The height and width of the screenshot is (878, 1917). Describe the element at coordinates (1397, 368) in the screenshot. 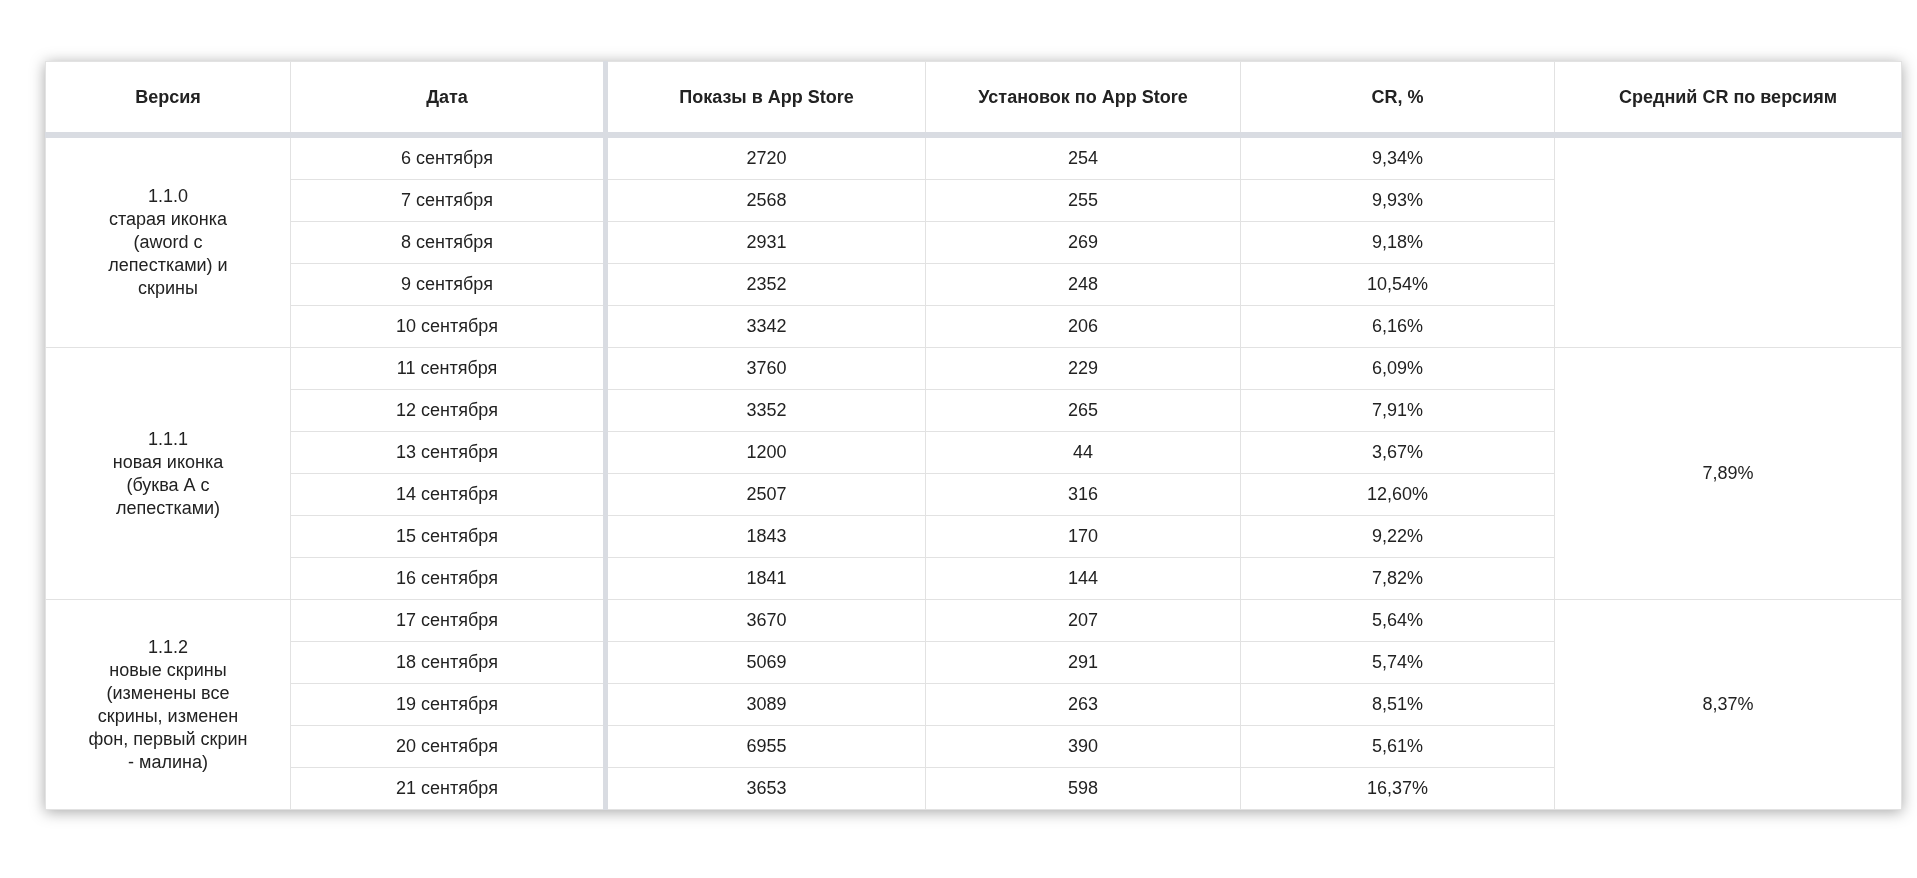

I see `table-cell: 6,09%` at that location.